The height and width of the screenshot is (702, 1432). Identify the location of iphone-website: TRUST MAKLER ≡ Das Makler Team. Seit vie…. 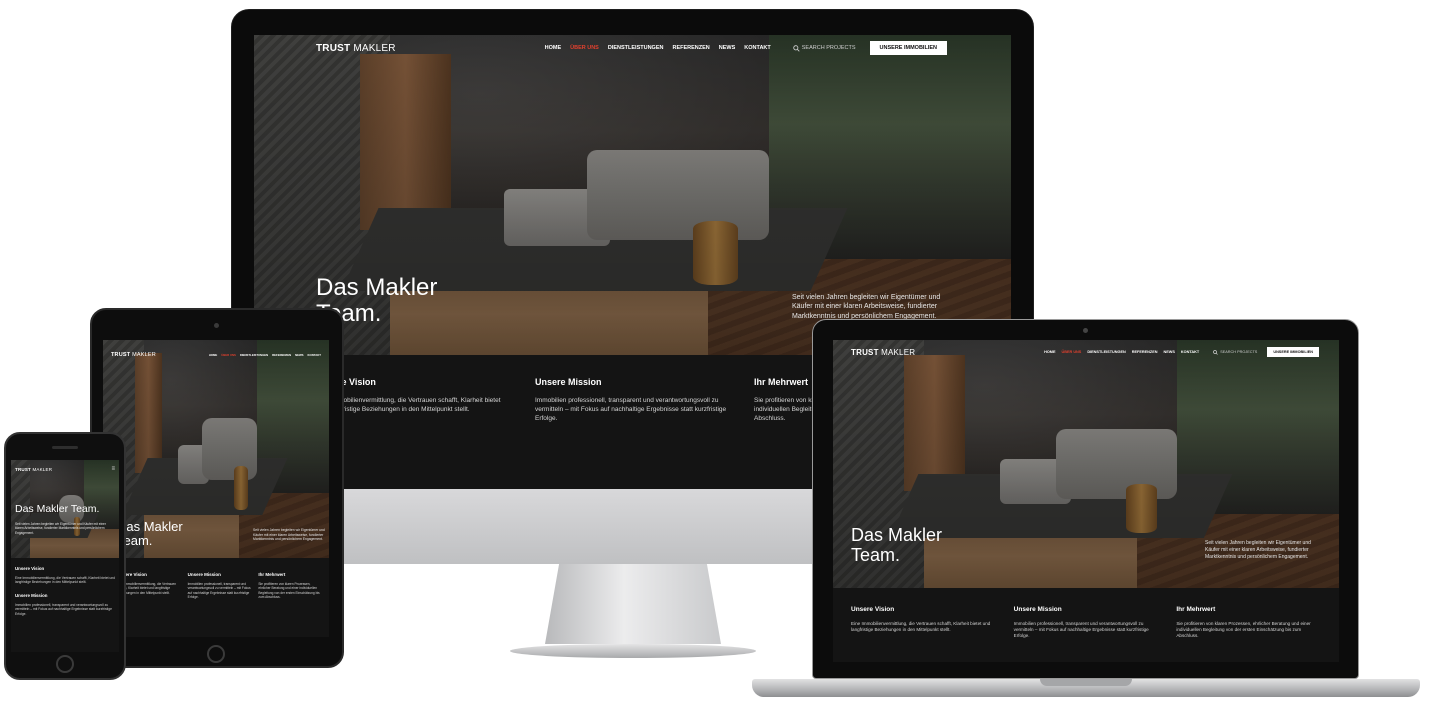
(65, 556).